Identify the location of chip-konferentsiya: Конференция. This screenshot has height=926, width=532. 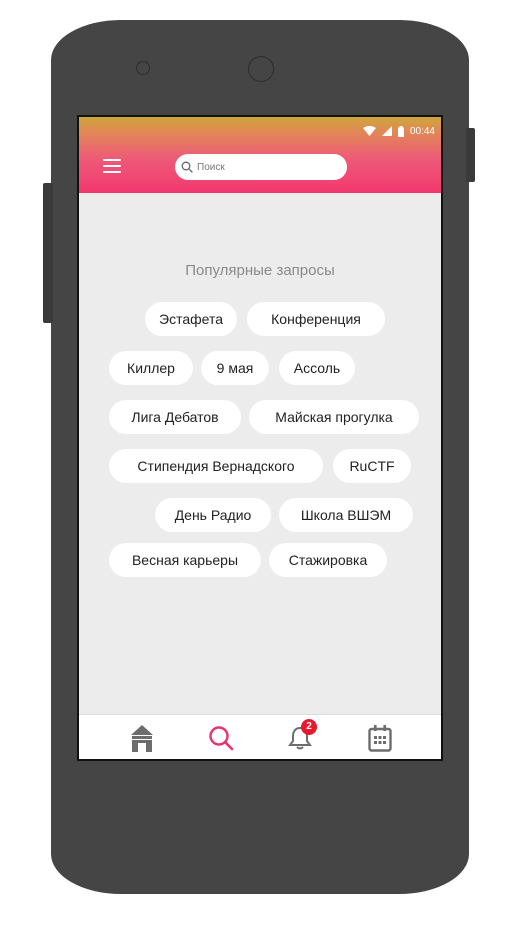
(316, 319).